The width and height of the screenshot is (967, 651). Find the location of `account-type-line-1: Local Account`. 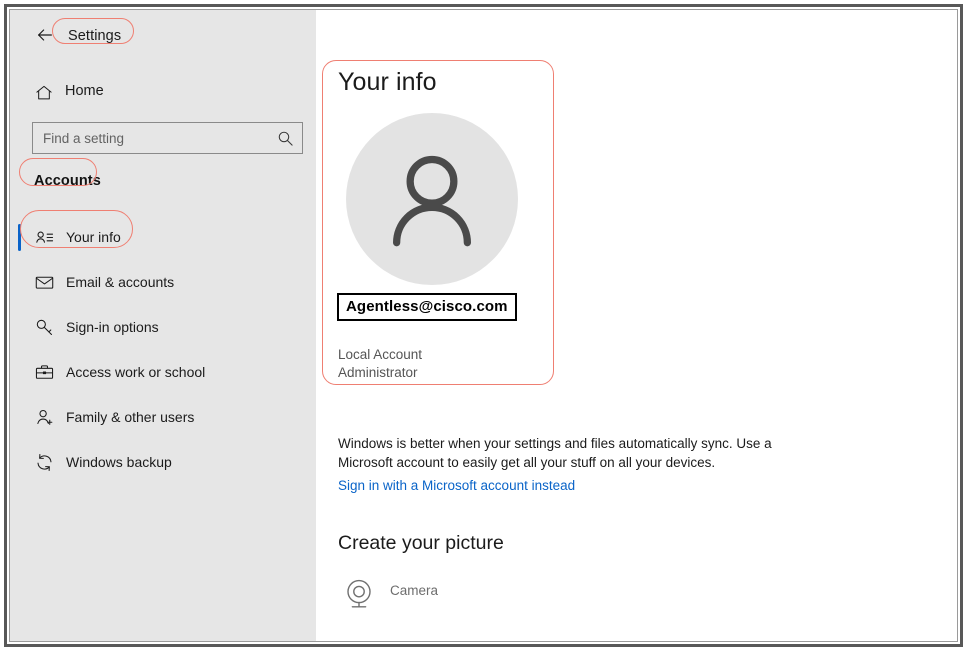

account-type-line-1: Local Account is located at coordinates (380, 354).